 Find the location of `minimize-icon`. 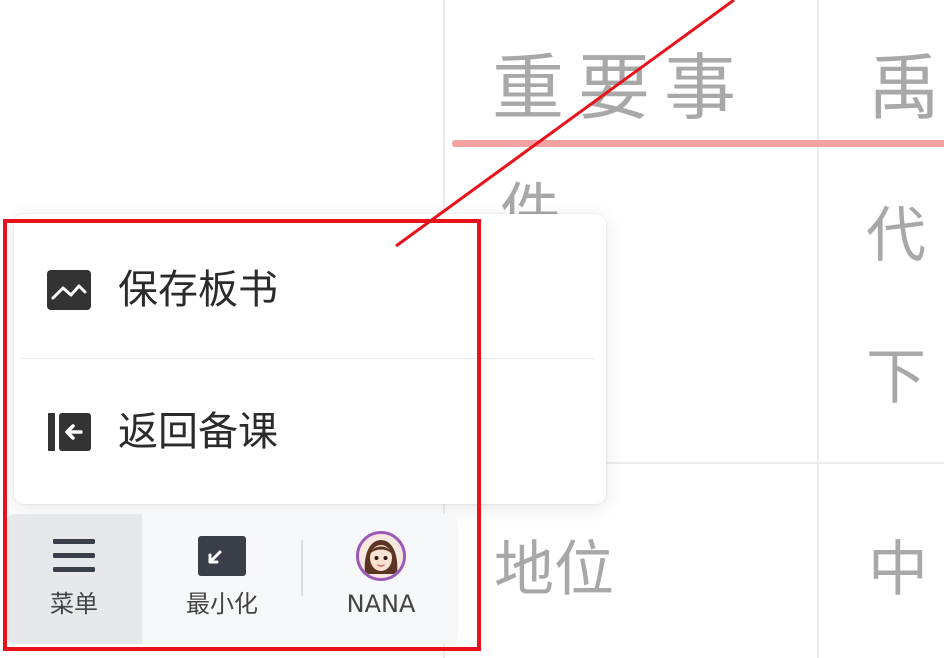

minimize-icon is located at coordinates (222, 556).